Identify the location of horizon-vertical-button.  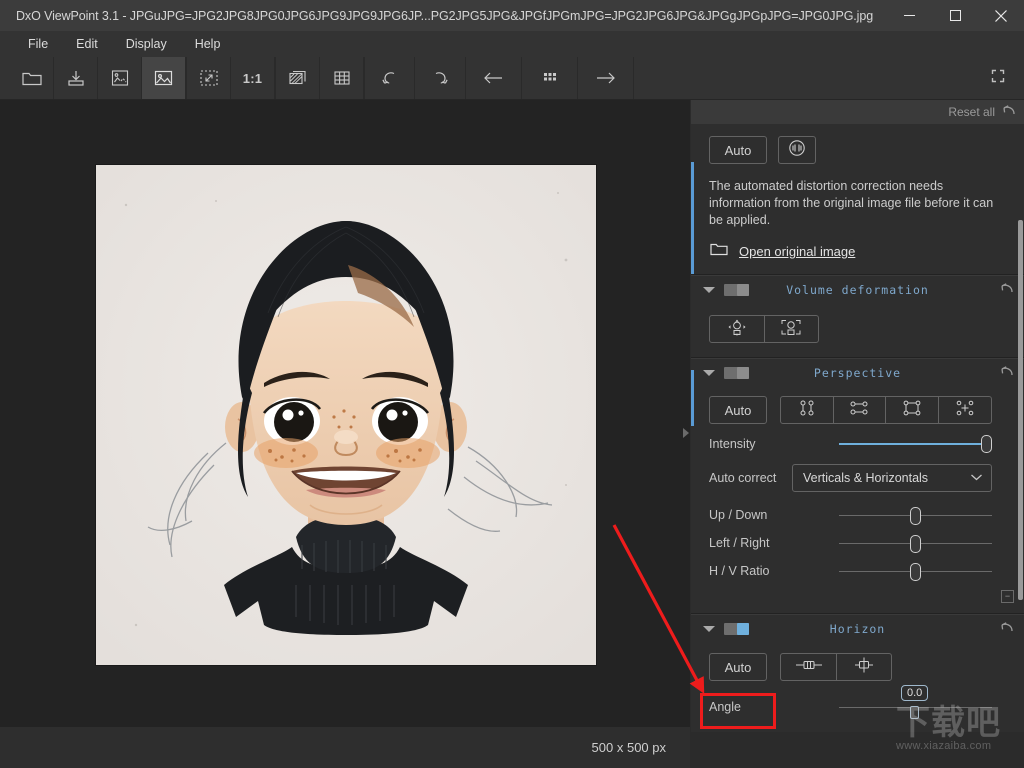
(864, 667).